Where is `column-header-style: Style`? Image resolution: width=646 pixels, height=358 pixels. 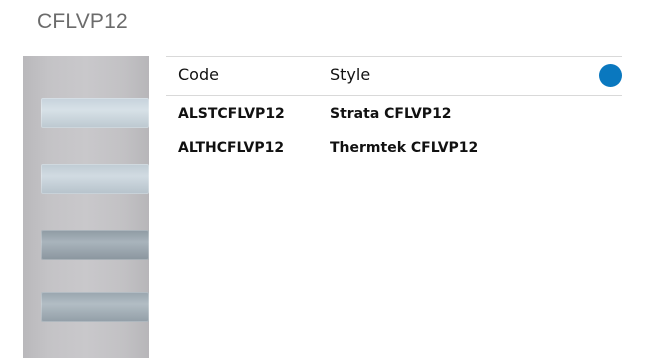 column-header-style: Style is located at coordinates (350, 74).